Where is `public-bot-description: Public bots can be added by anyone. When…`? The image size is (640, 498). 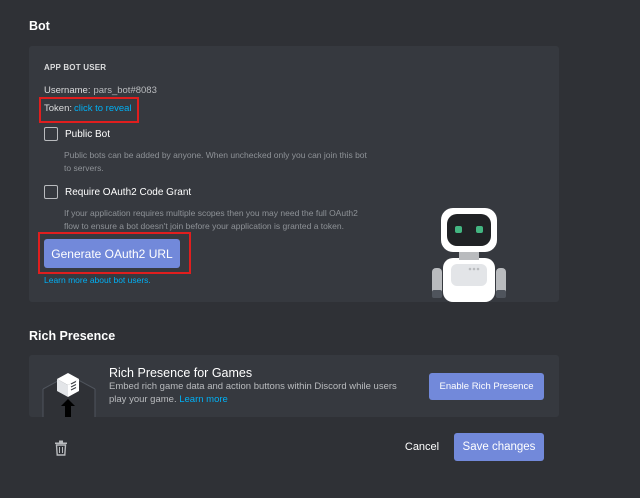 public-bot-description: Public bots can be added by anyone. When… is located at coordinates (215, 161).